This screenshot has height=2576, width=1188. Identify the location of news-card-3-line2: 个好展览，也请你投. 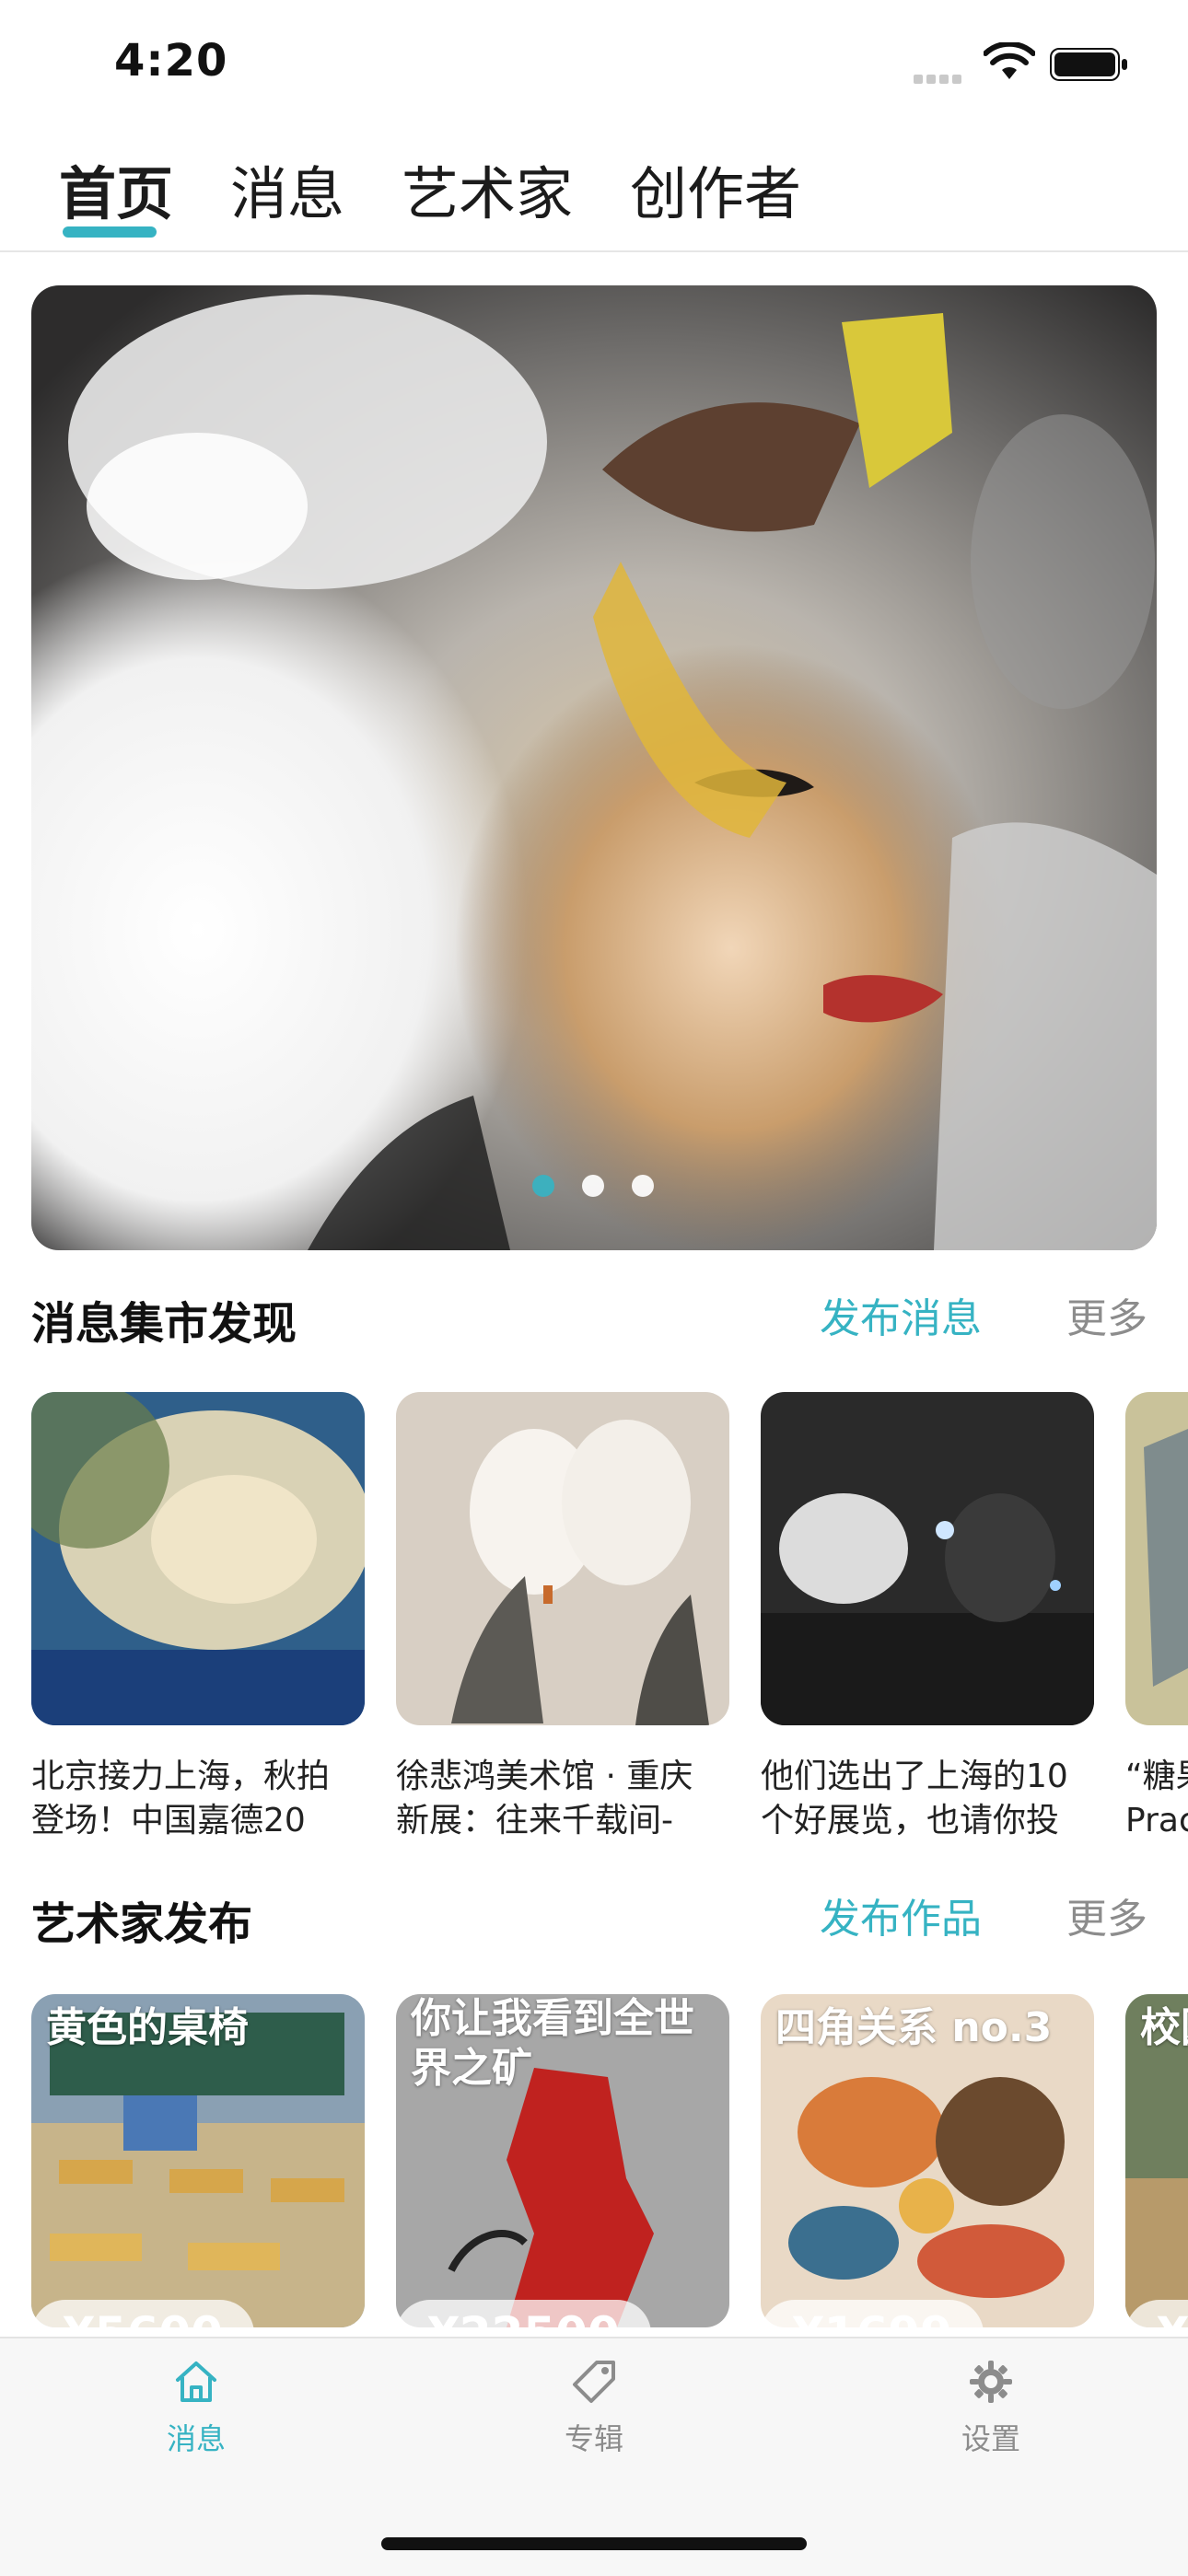
(910, 1820).